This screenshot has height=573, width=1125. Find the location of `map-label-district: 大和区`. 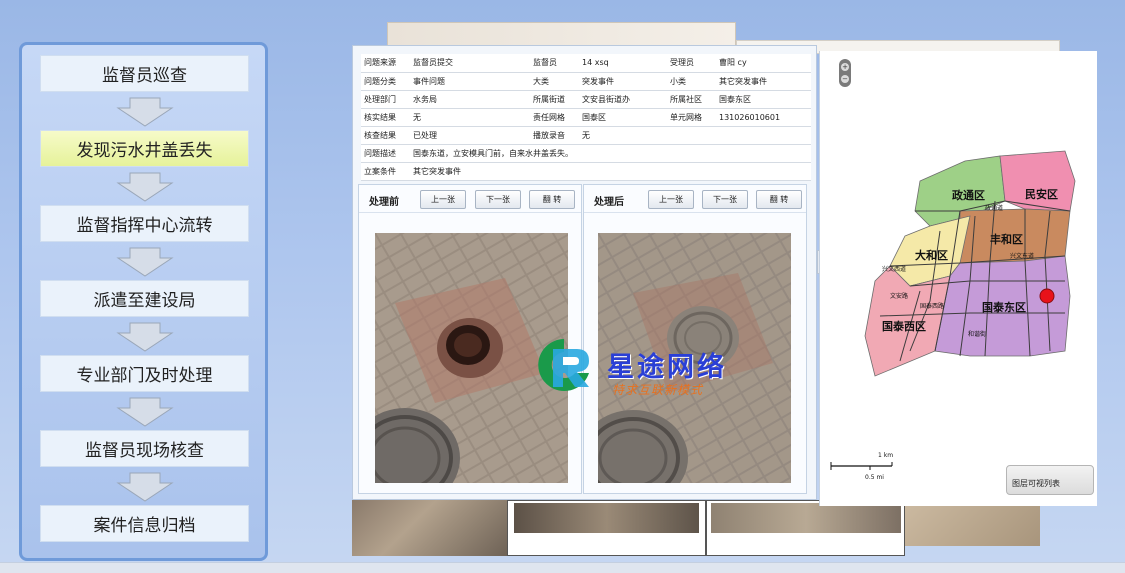

map-label-district: 大和区 is located at coordinates (931, 255).